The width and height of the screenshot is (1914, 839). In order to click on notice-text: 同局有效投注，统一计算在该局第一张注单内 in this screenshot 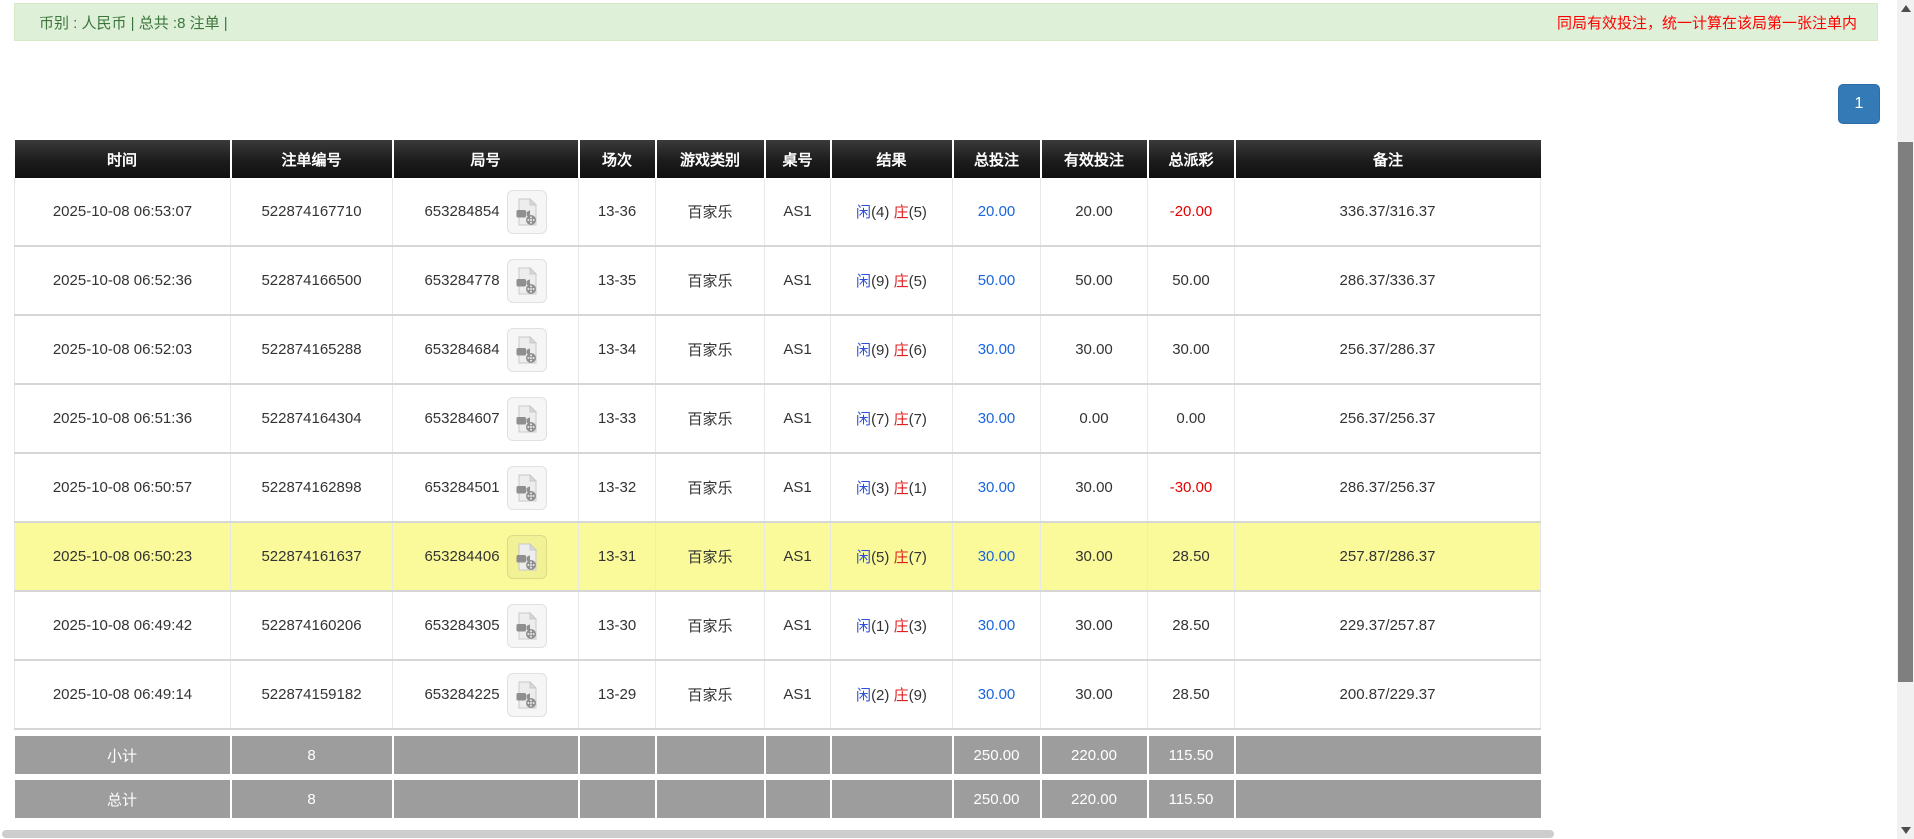, I will do `click(1706, 23)`.